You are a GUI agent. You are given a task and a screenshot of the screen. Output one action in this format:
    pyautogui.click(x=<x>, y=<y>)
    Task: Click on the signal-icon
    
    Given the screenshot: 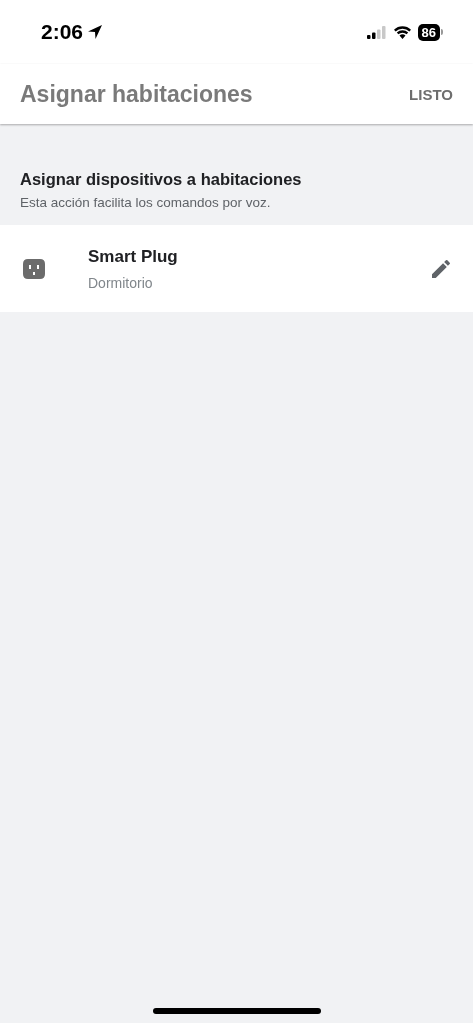 What is the action you would take?
    pyautogui.click(x=376, y=32)
    